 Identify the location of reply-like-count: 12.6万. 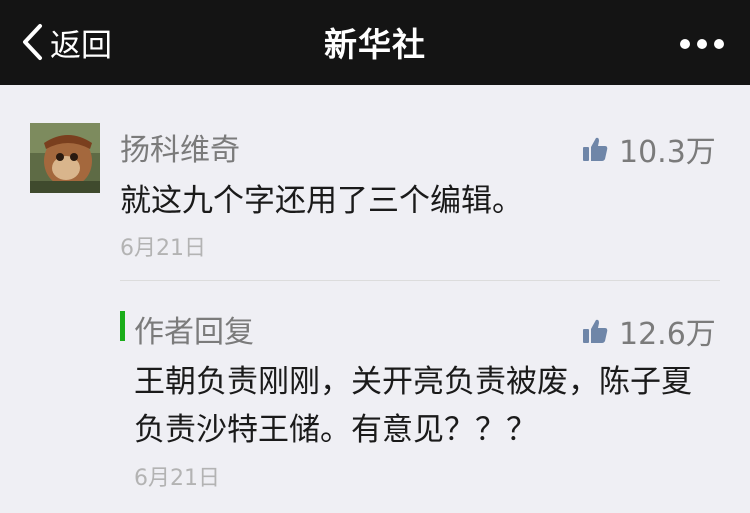
(667, 334).